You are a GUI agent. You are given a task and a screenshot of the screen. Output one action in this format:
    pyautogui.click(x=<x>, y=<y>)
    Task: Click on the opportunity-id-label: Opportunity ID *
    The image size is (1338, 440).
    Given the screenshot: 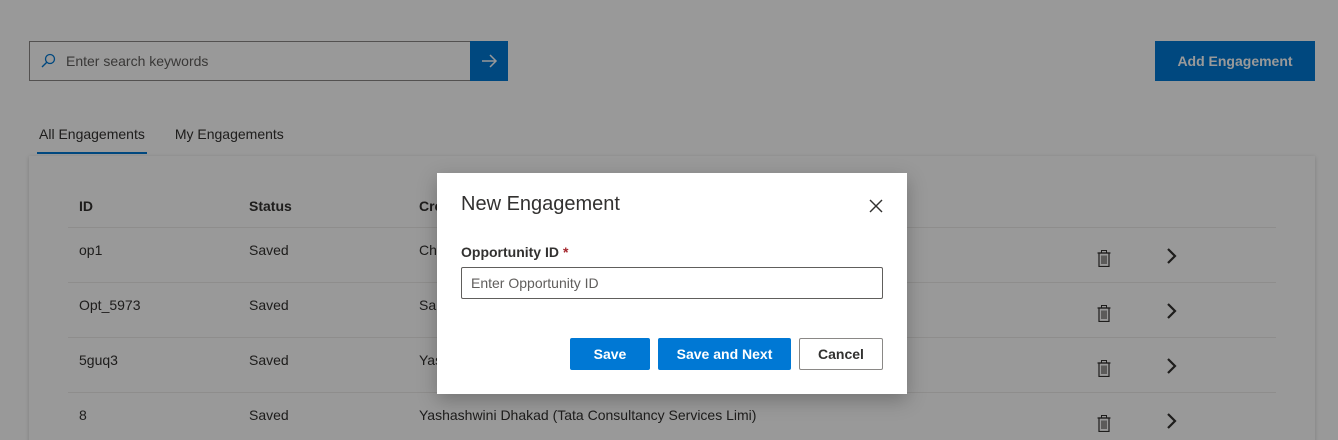 What is the action you would take?
    pyautogui.click(x=514, y=252)
    